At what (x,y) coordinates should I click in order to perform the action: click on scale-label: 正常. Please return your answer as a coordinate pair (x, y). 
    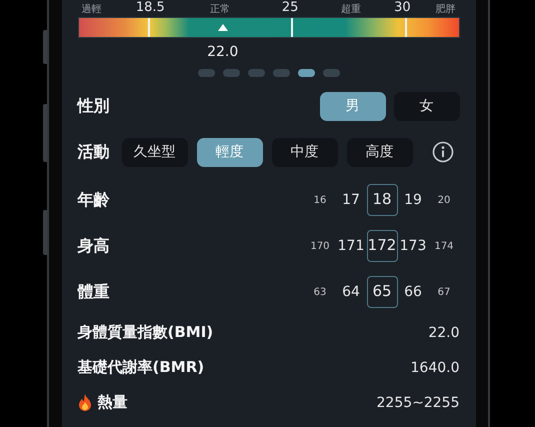
    Looking at the image, I should click on (220, 9).